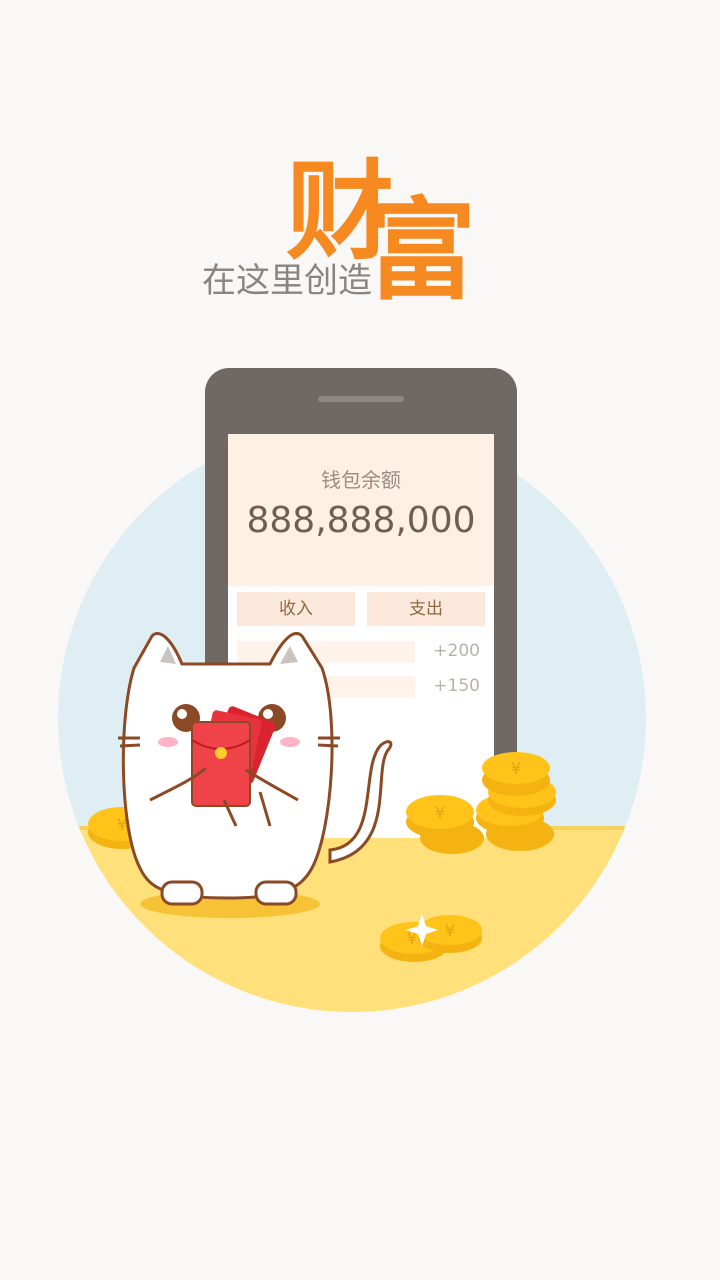 The height and width of the screenshot is (1280, 720). I want to click on tab-expense: 支出, so click(426, 609).